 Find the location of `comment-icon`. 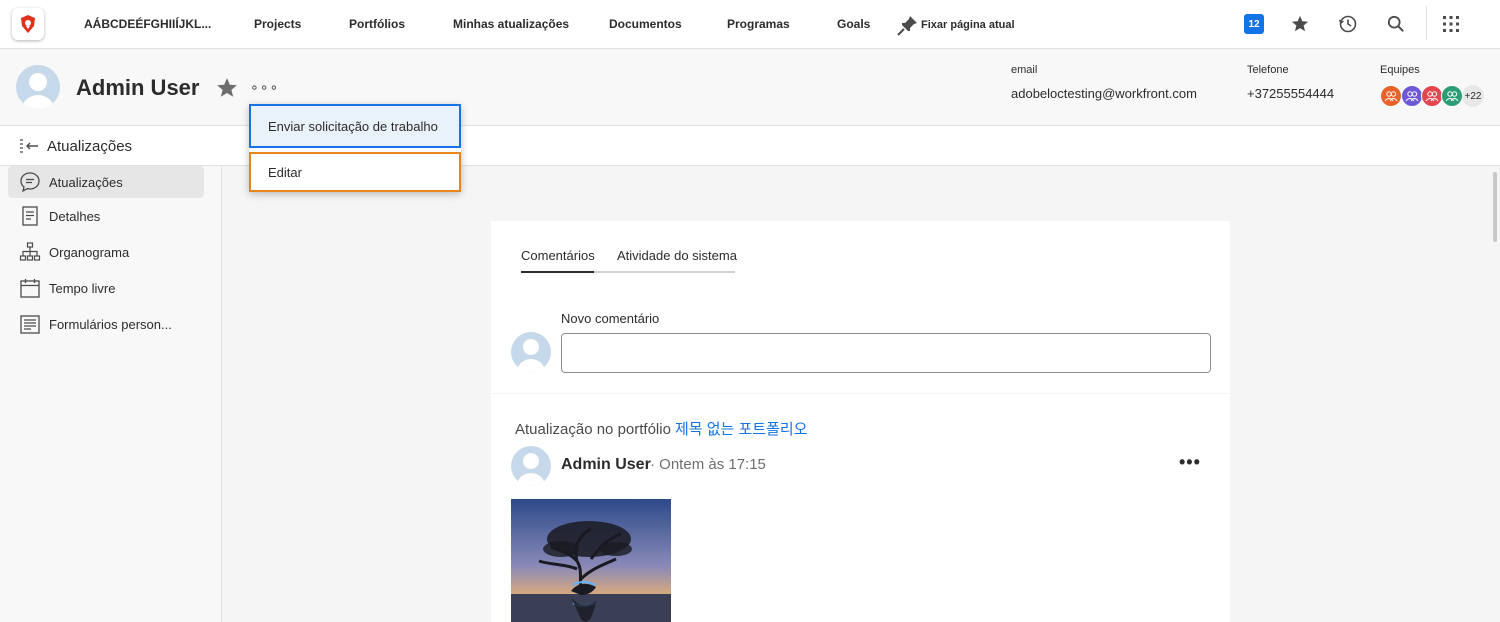

comment-icon is located at coordinates (30, 182).